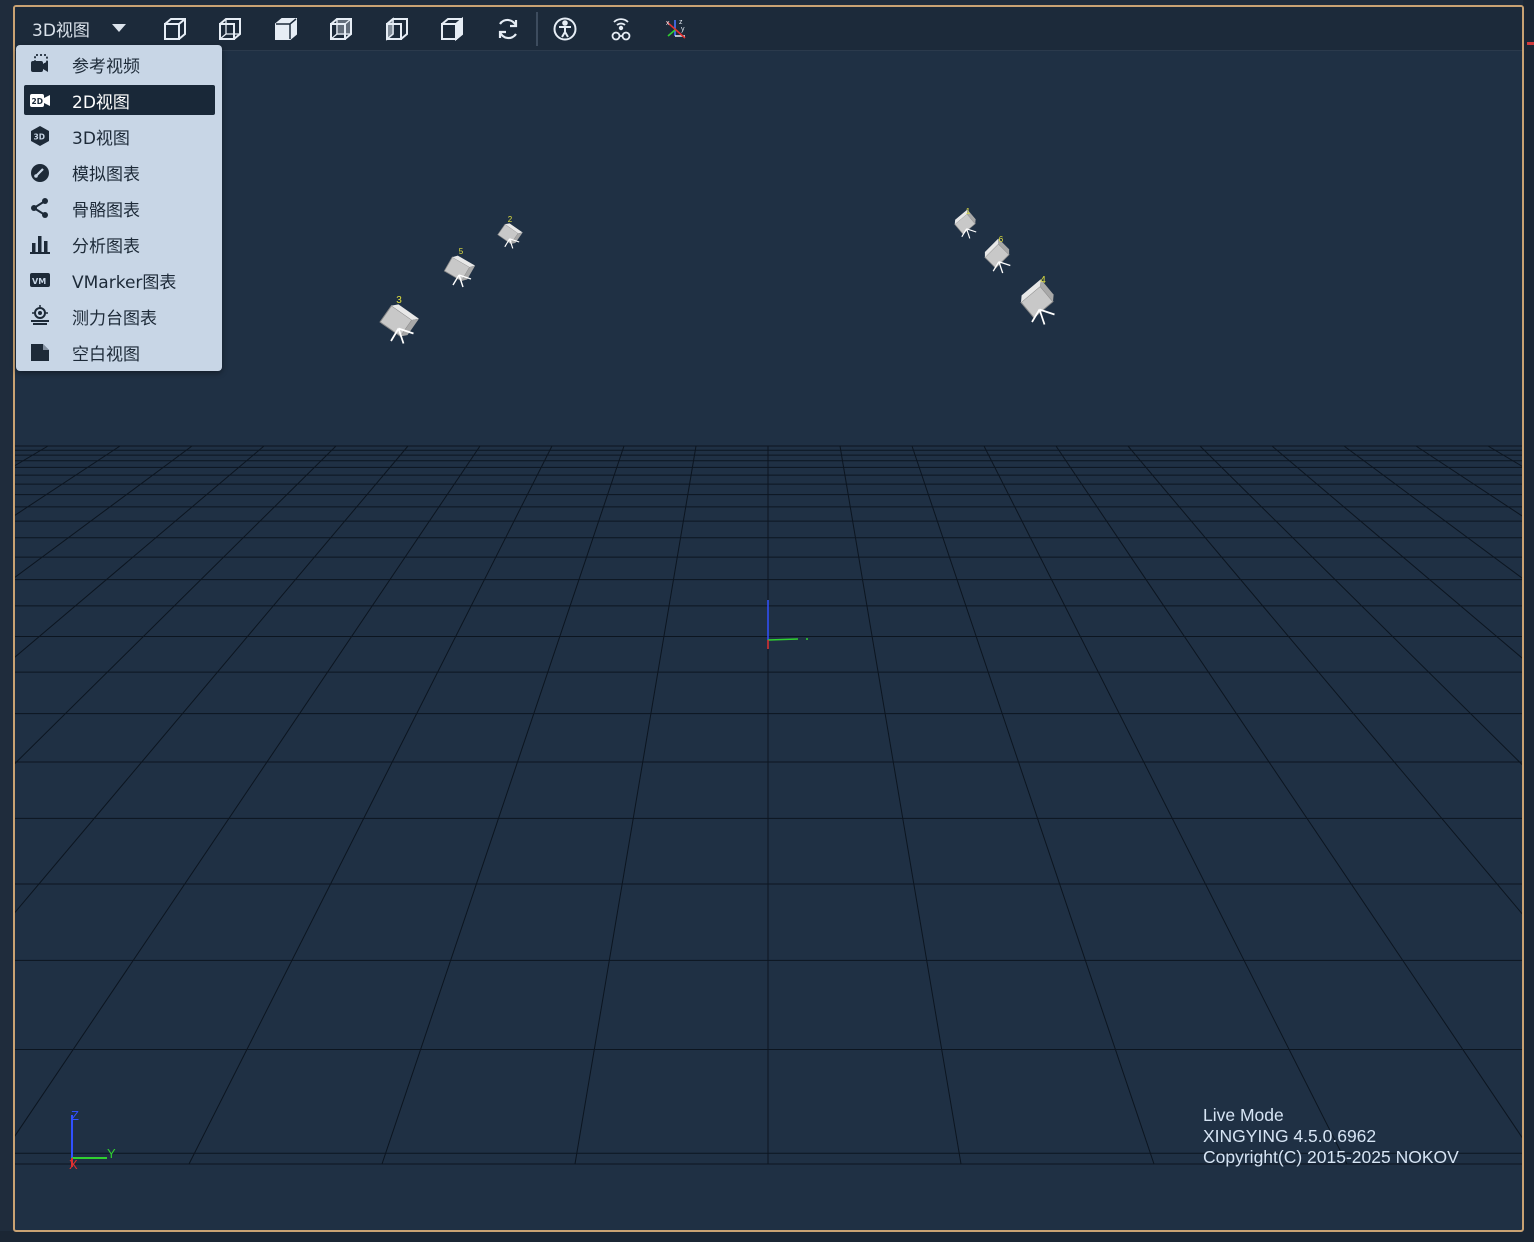  I want to click on analysis-chart-icon, so click(40, 244).